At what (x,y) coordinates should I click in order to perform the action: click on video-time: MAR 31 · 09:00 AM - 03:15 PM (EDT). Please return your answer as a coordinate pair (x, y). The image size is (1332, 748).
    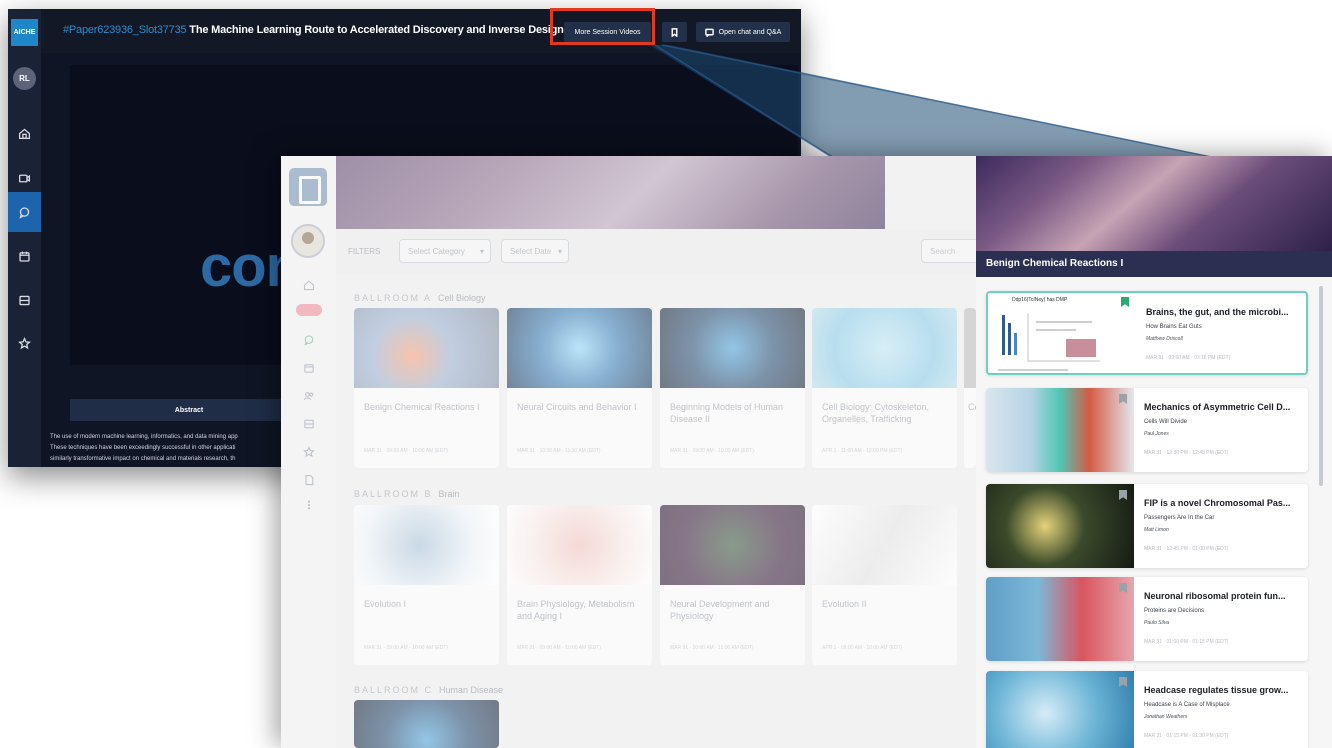
    Looking at the image, I should click on (1188, 358).